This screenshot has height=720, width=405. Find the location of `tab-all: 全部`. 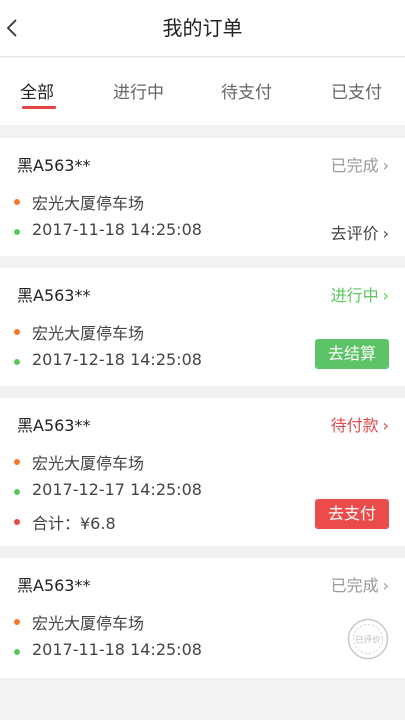

tab-all: 全部 is located at coordinates (37, 90).